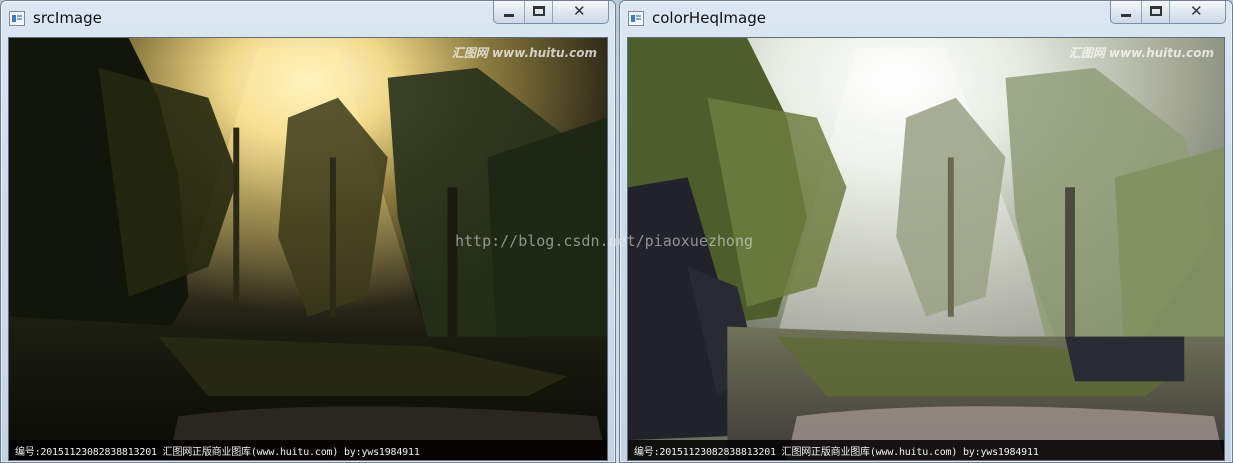 The height and width of the screenshot is (463, 1233). I want to click on titlebar: colorHeqImage ✕, so click(926, 19).